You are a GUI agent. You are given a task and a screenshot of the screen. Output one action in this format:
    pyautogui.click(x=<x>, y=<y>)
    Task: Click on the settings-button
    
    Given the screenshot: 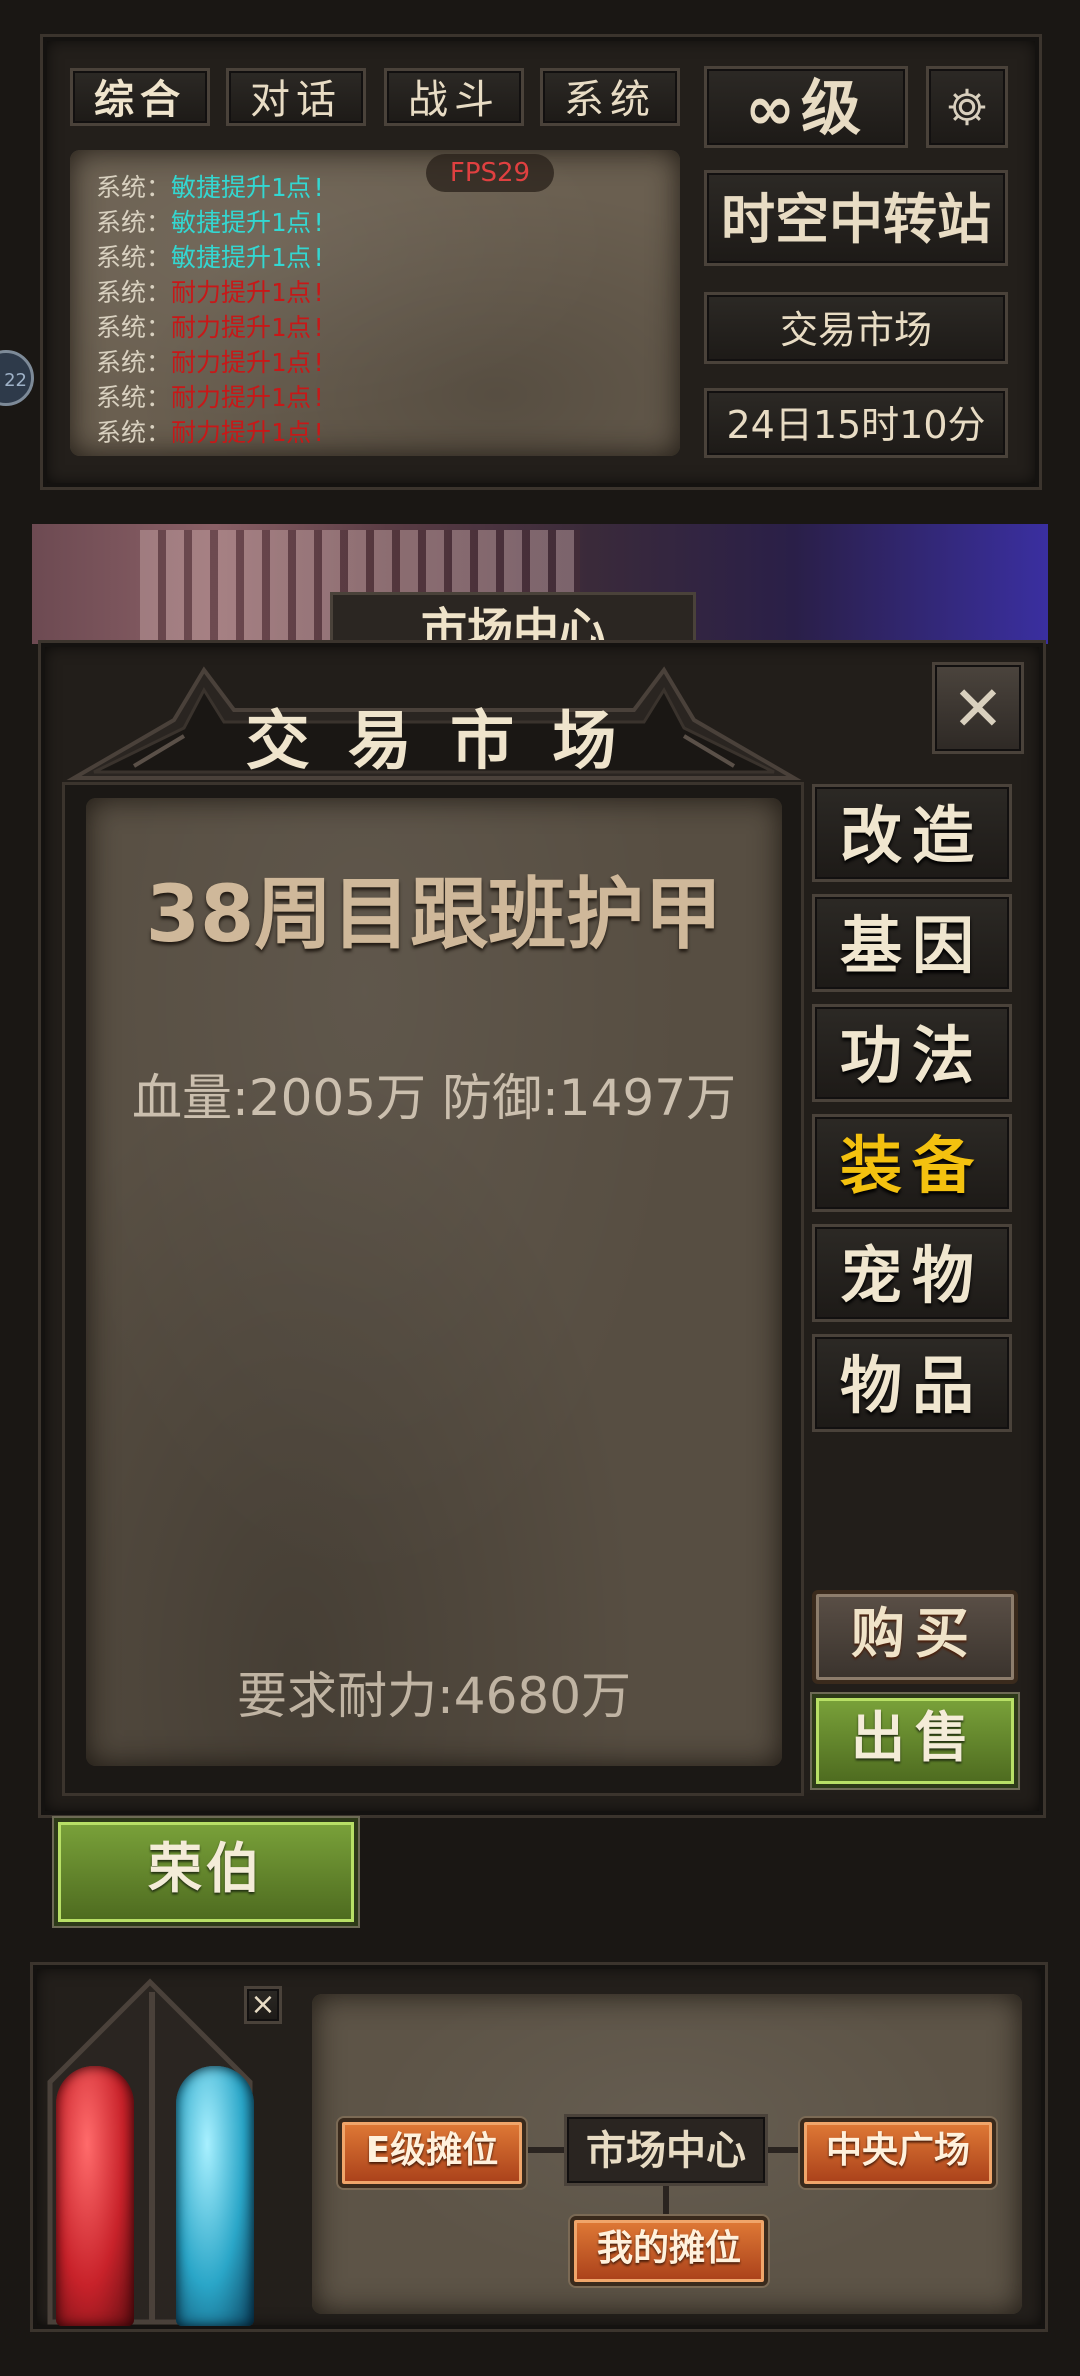 What is the action you would take?
    pyautogui.click(x=967, y=107)
    